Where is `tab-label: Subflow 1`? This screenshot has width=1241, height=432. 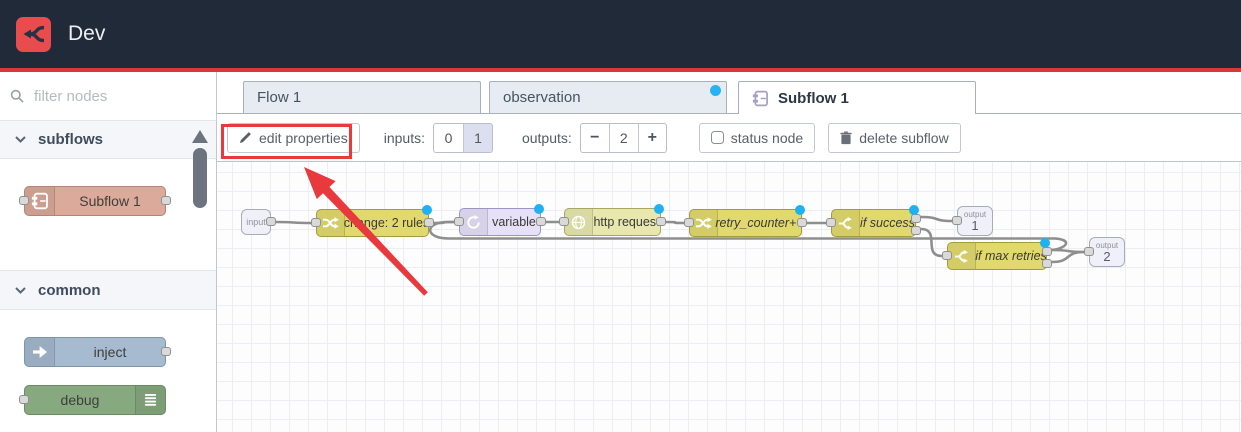 tab-label: Subflow 1 is located at coordinates (813, 98).